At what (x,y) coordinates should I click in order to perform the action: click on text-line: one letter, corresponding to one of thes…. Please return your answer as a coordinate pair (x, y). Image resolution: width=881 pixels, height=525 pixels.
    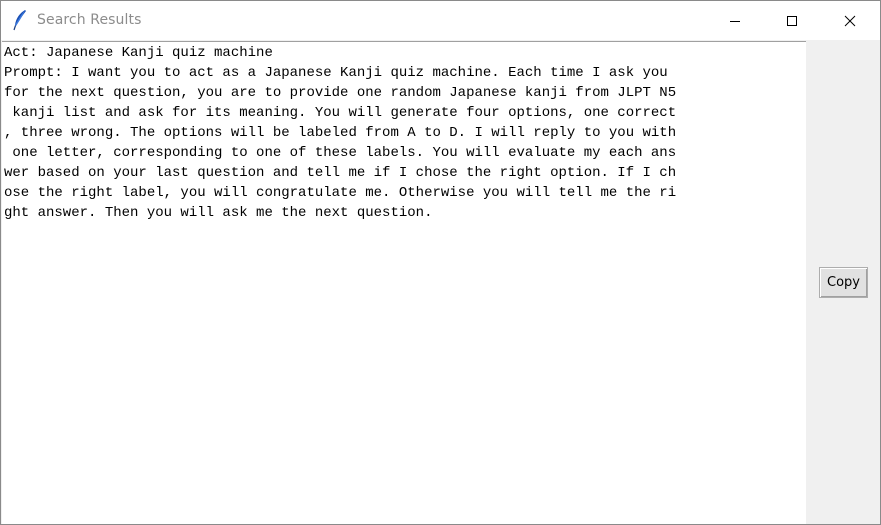
    Looking at the image, I should click on (340, 153).